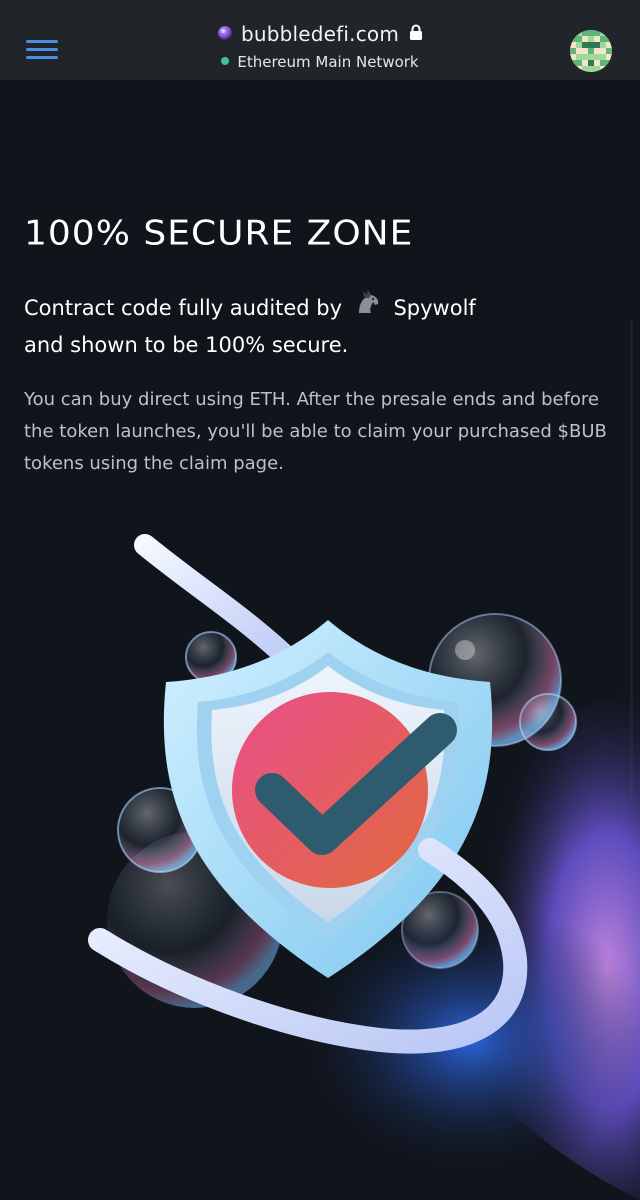 The height and width of the screenshot is (1200, 640). I want to click on top-bar: bubbledefi.com Ethereum Main Network, so click(320, 40).